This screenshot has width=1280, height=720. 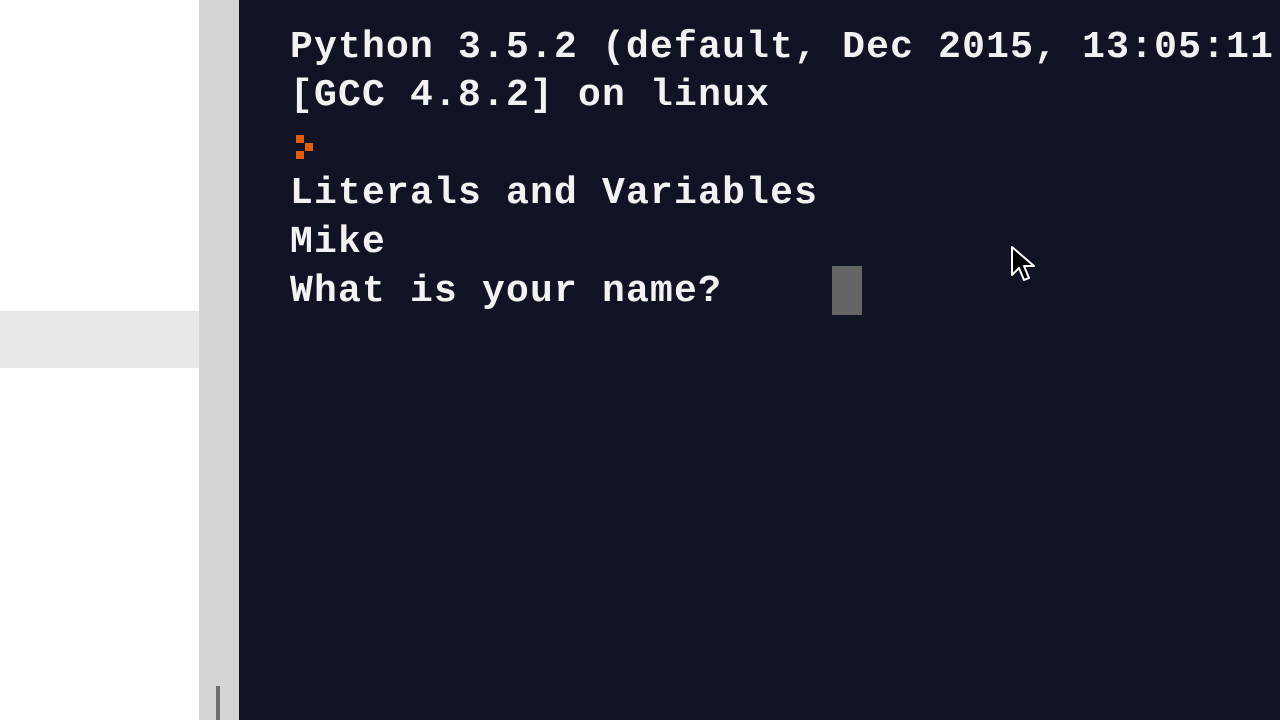 What do you see at coordinates (847, 290) in the screenshot?
I see `text-cursor` at bounding box center [847, 290].